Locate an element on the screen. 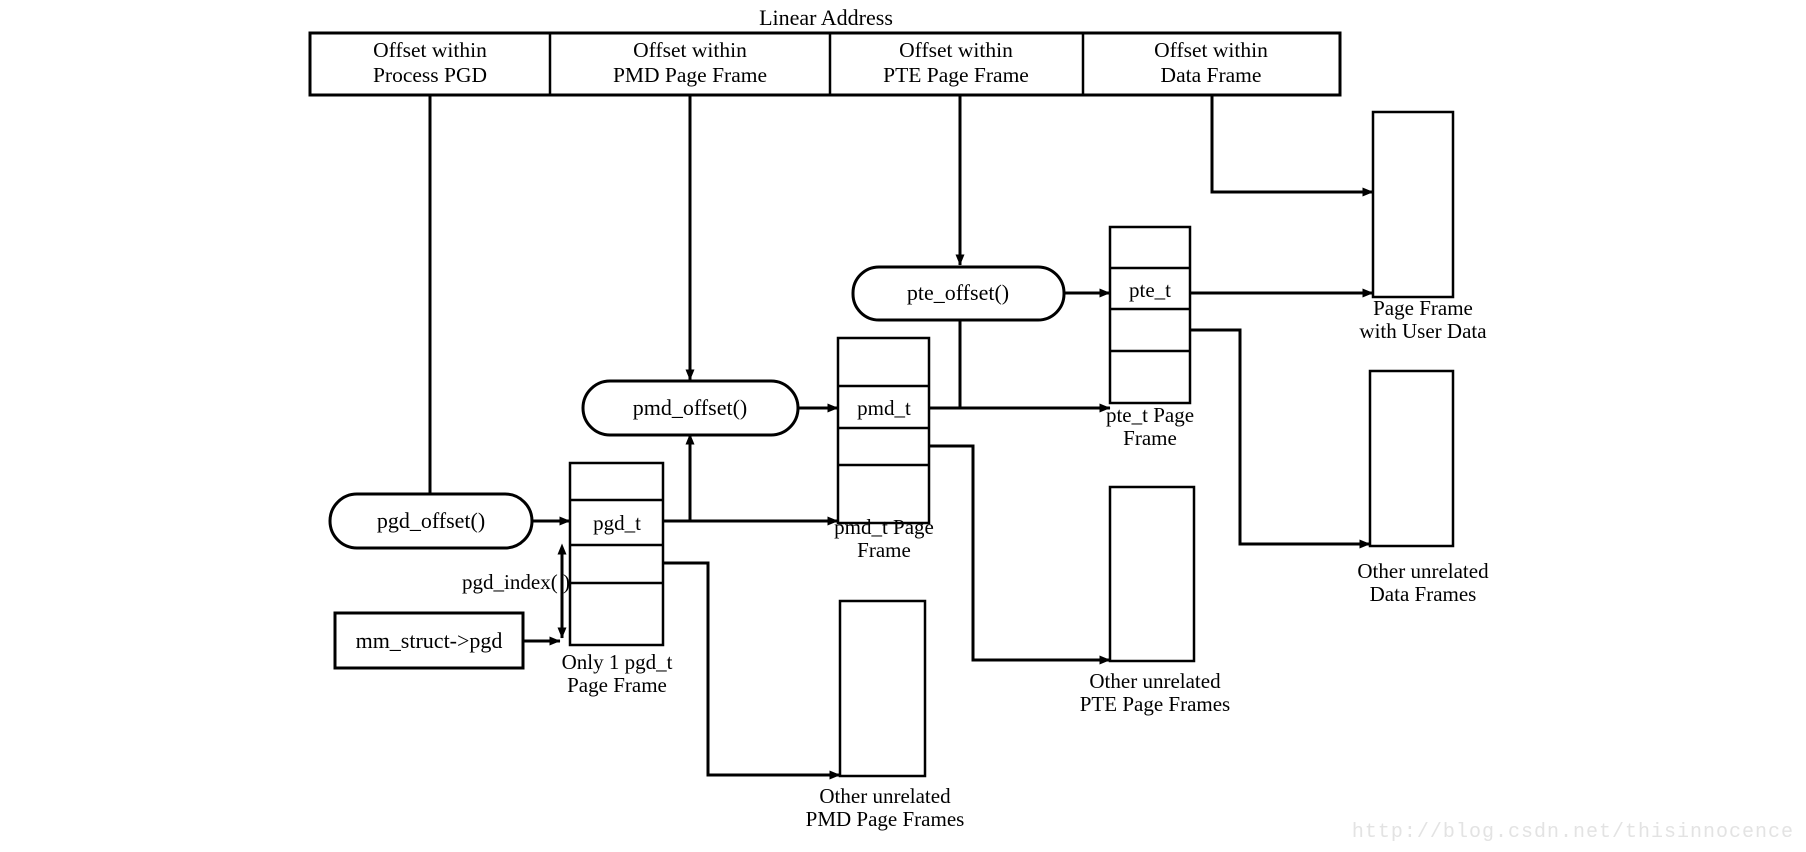 The height and width of the screenshot is (852, 1806). connector-pmd-other-to-unrelated-pte is located at coordinates (1020, 554).